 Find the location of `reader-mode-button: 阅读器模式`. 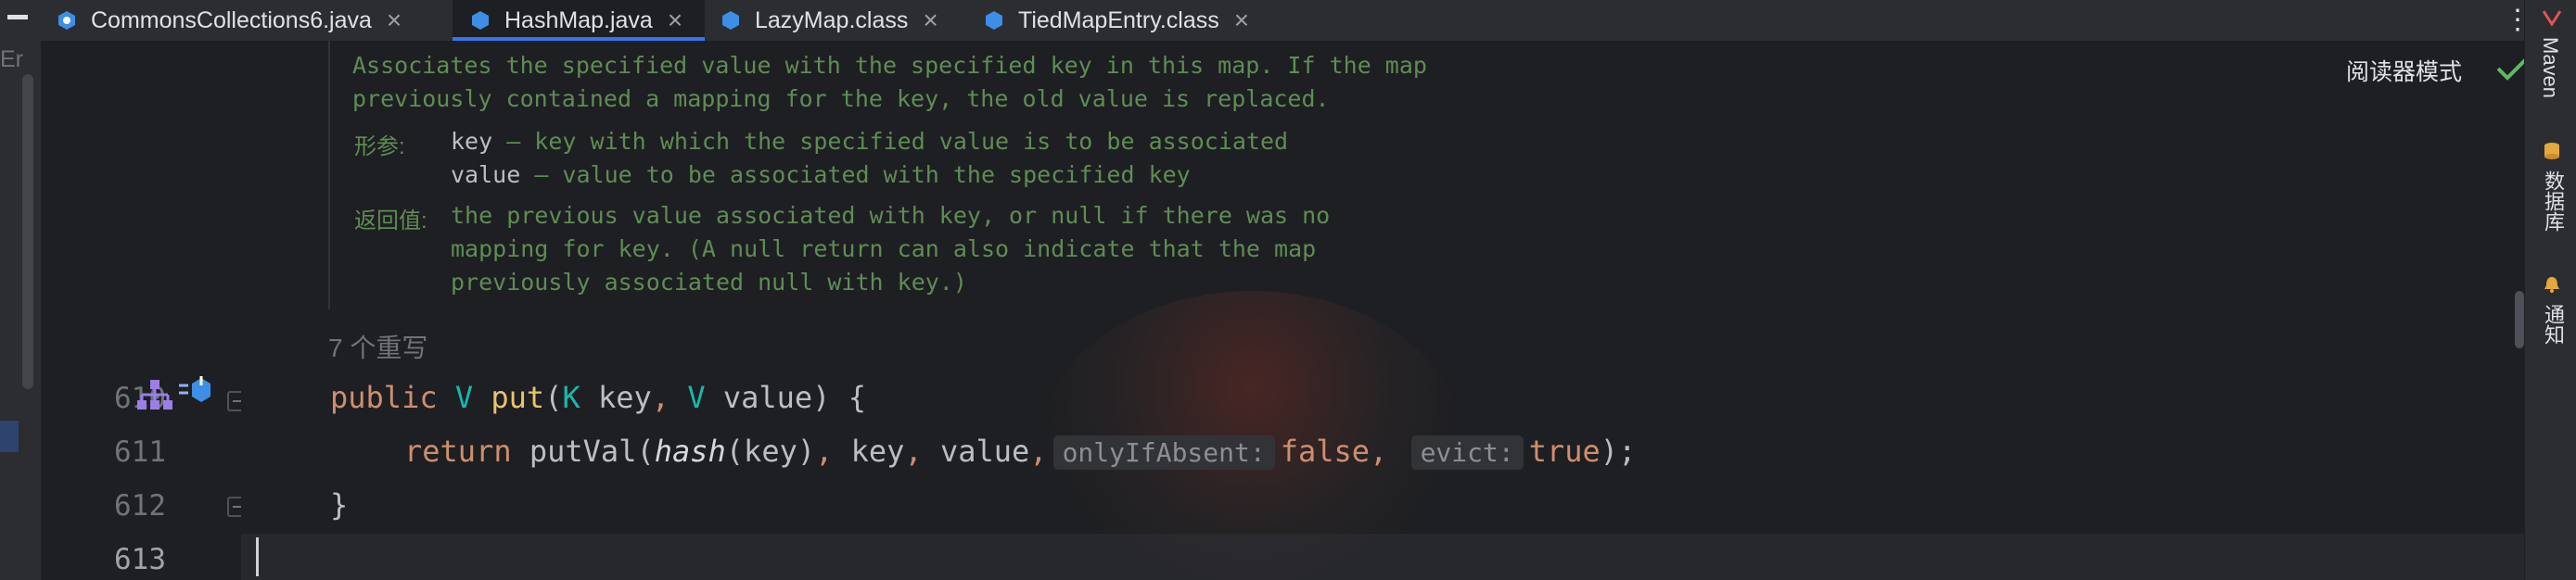

reader-mode-button: 阅读器模式 is located at coordinates (2404, 71).